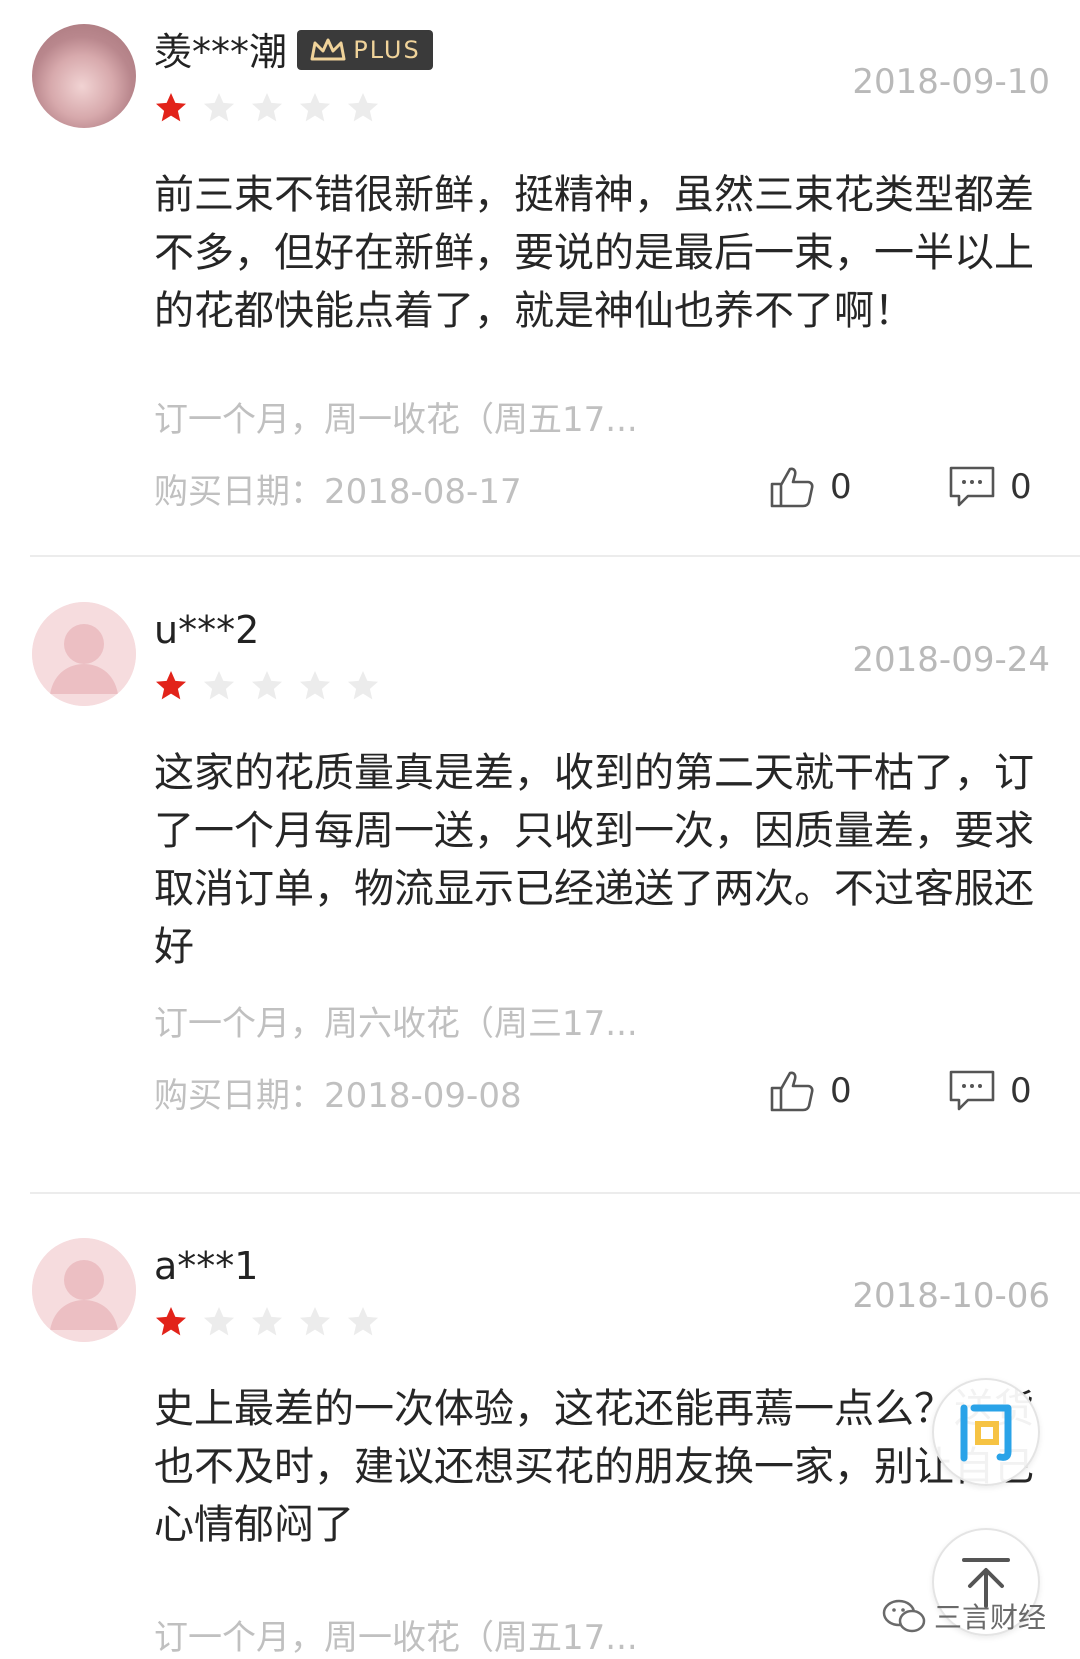 This screenshot has width=1080, height=1659. What do you see at coordinates (951, 660) in the screenshot?
I see `review-date: 2018-09-24` at bounding box center [951, 660].